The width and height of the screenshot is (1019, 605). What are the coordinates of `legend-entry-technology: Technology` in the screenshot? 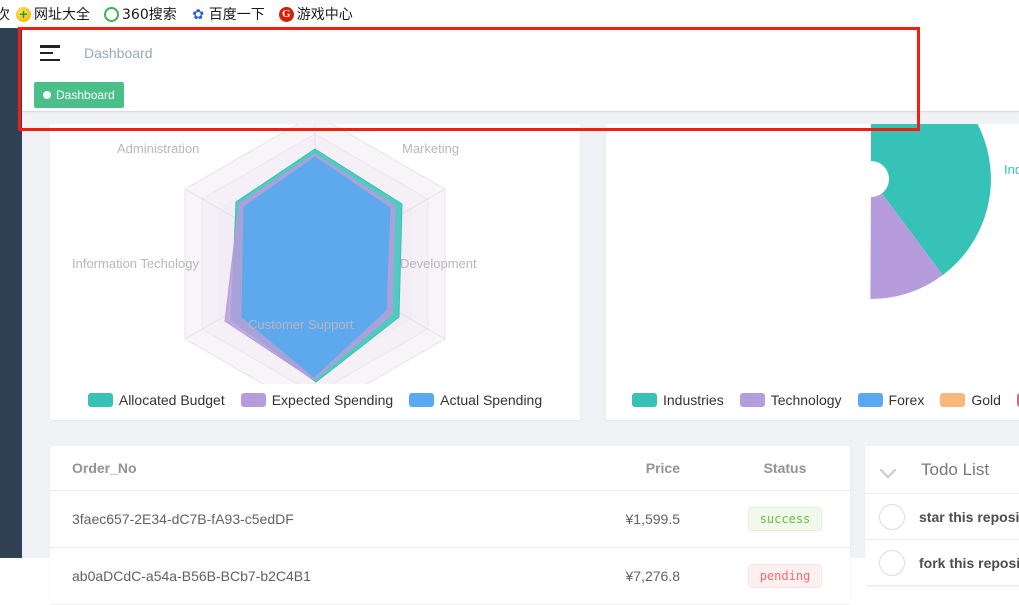 It's located at (790, 400).